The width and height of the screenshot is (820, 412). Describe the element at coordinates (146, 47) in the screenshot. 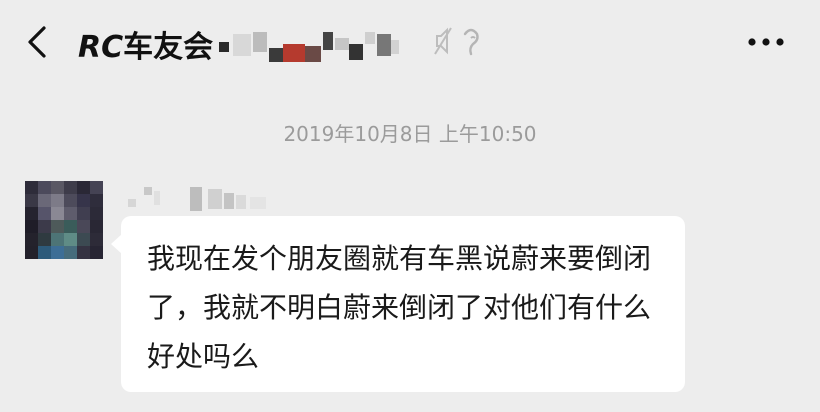

I see `chat-title: RC车友会` at that location.